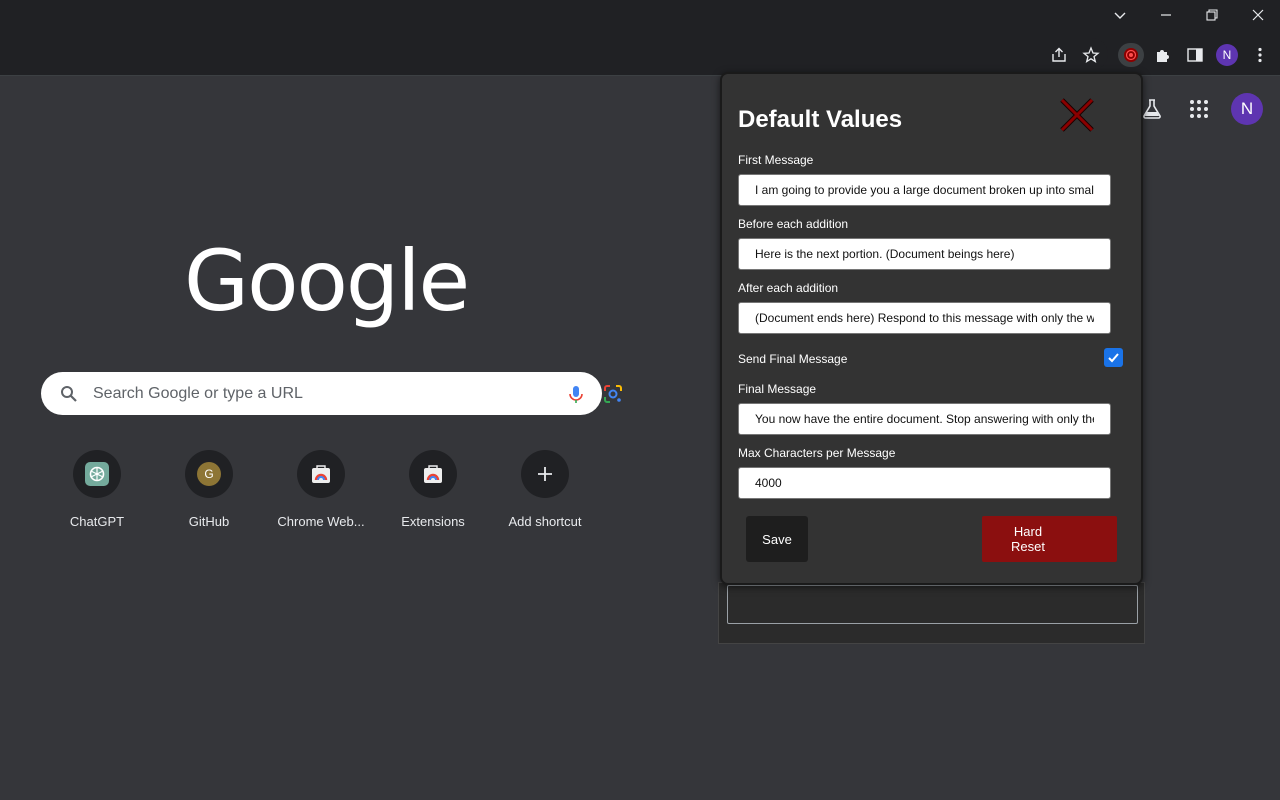 Image resolution: width=1280 pixels, height=800 pixels. Describe the element at coordinates (1199, 109) in the screenshot. I see `apps-grid-icon` at that location.